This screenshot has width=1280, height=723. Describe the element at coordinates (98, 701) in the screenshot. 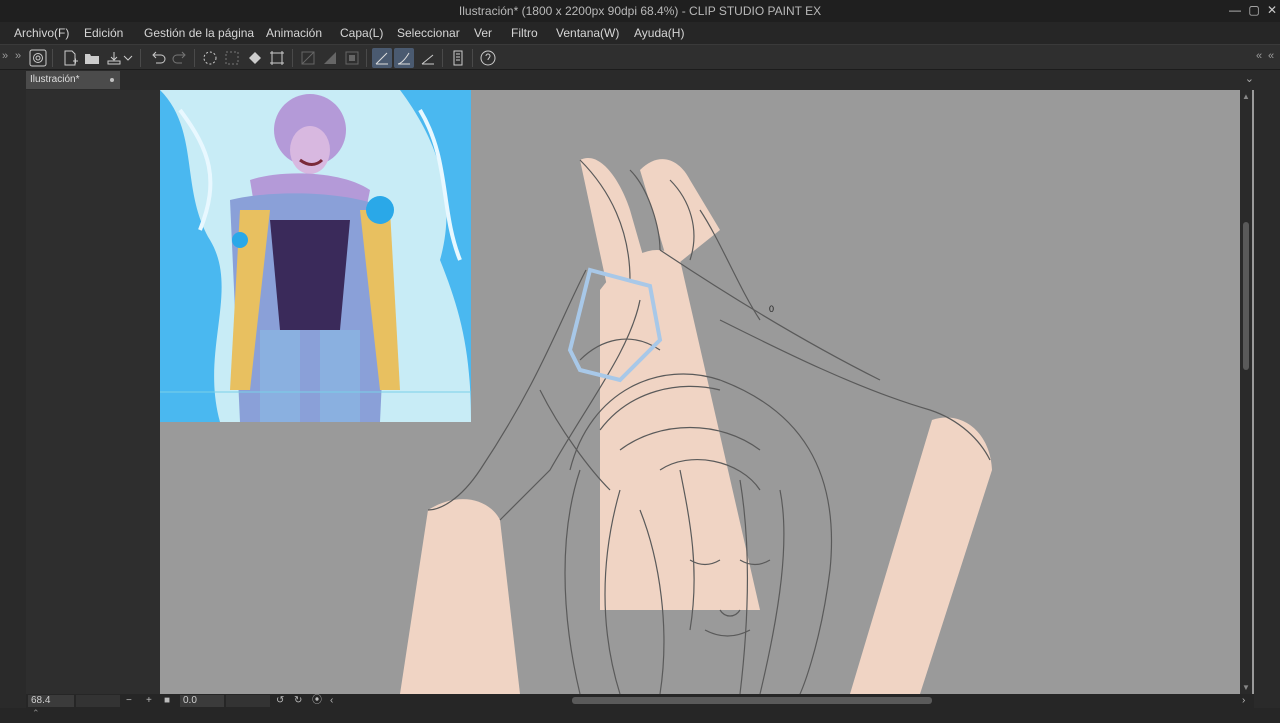

I see `zoom-slider` at that location.